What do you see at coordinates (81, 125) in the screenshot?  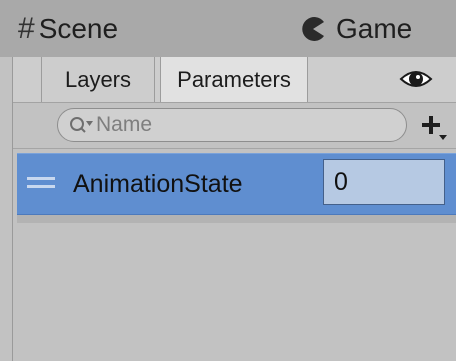 I see `search-icon` at bounding box center [81, 125].